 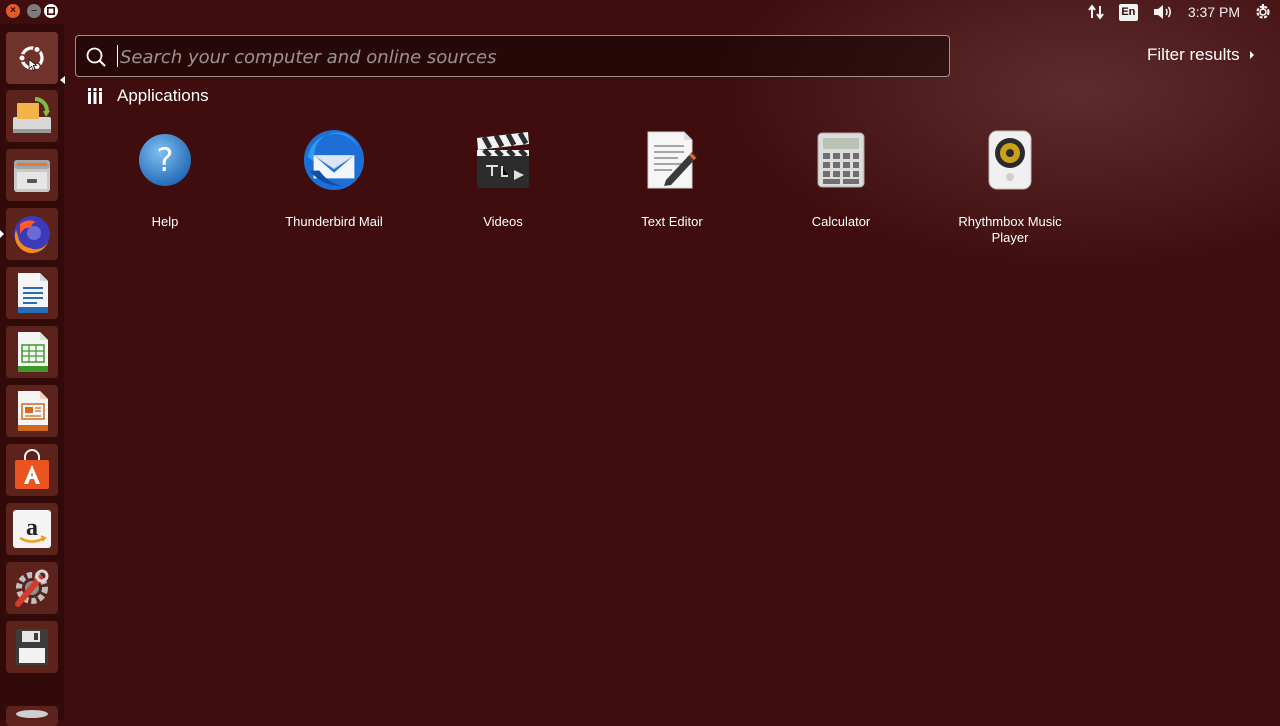 I want to click on keyboard-layout-indicator: En, so click(x=1128, y=12).